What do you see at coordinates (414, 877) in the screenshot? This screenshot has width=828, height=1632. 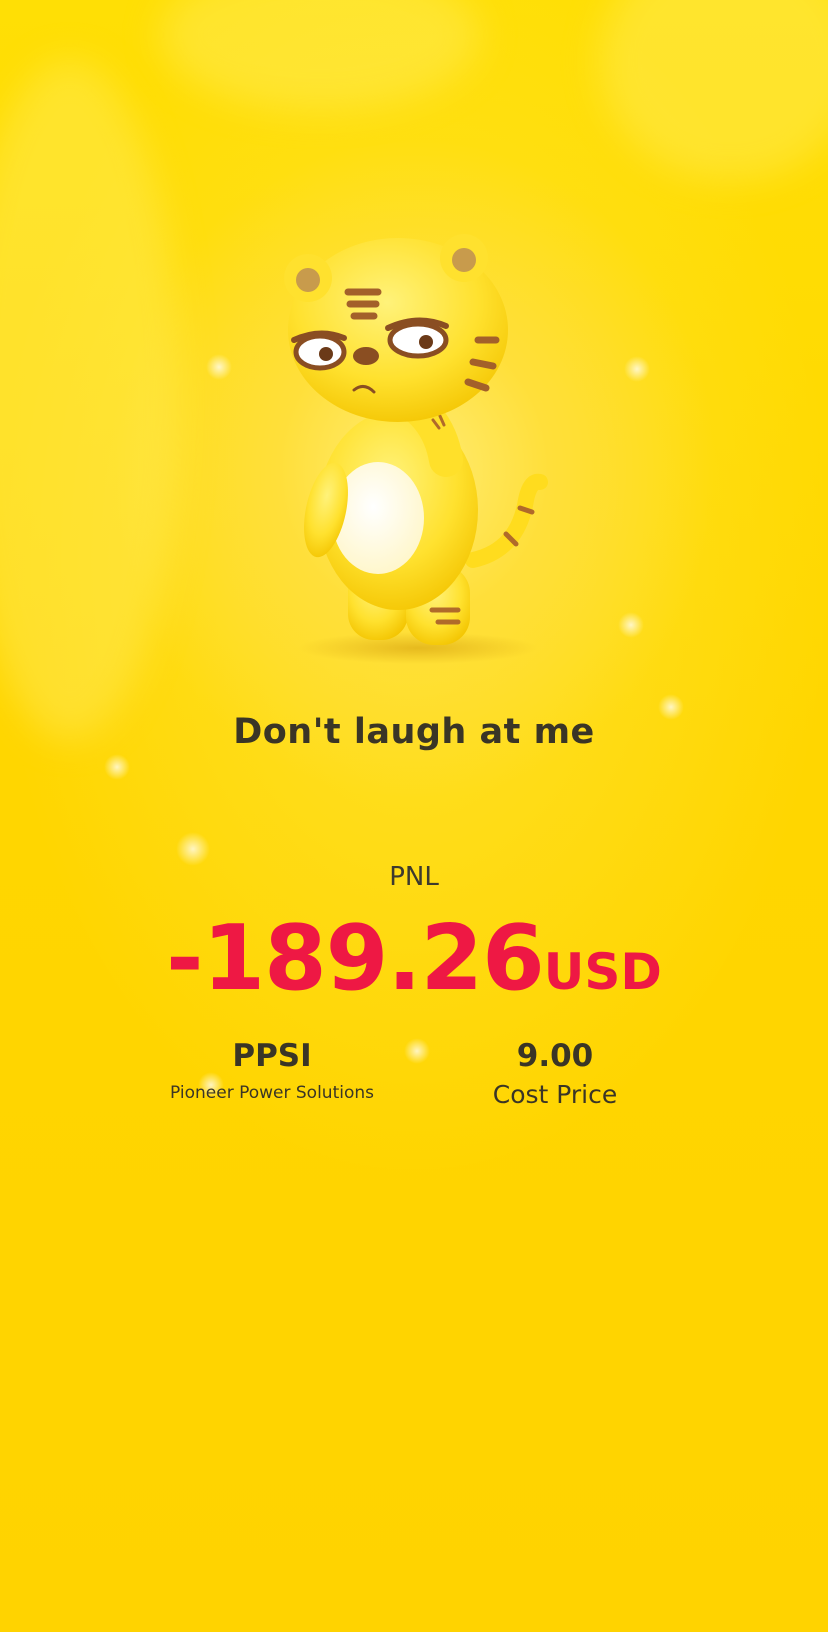 I see `pnl-label: PNL` at bounding box center [414, 877].